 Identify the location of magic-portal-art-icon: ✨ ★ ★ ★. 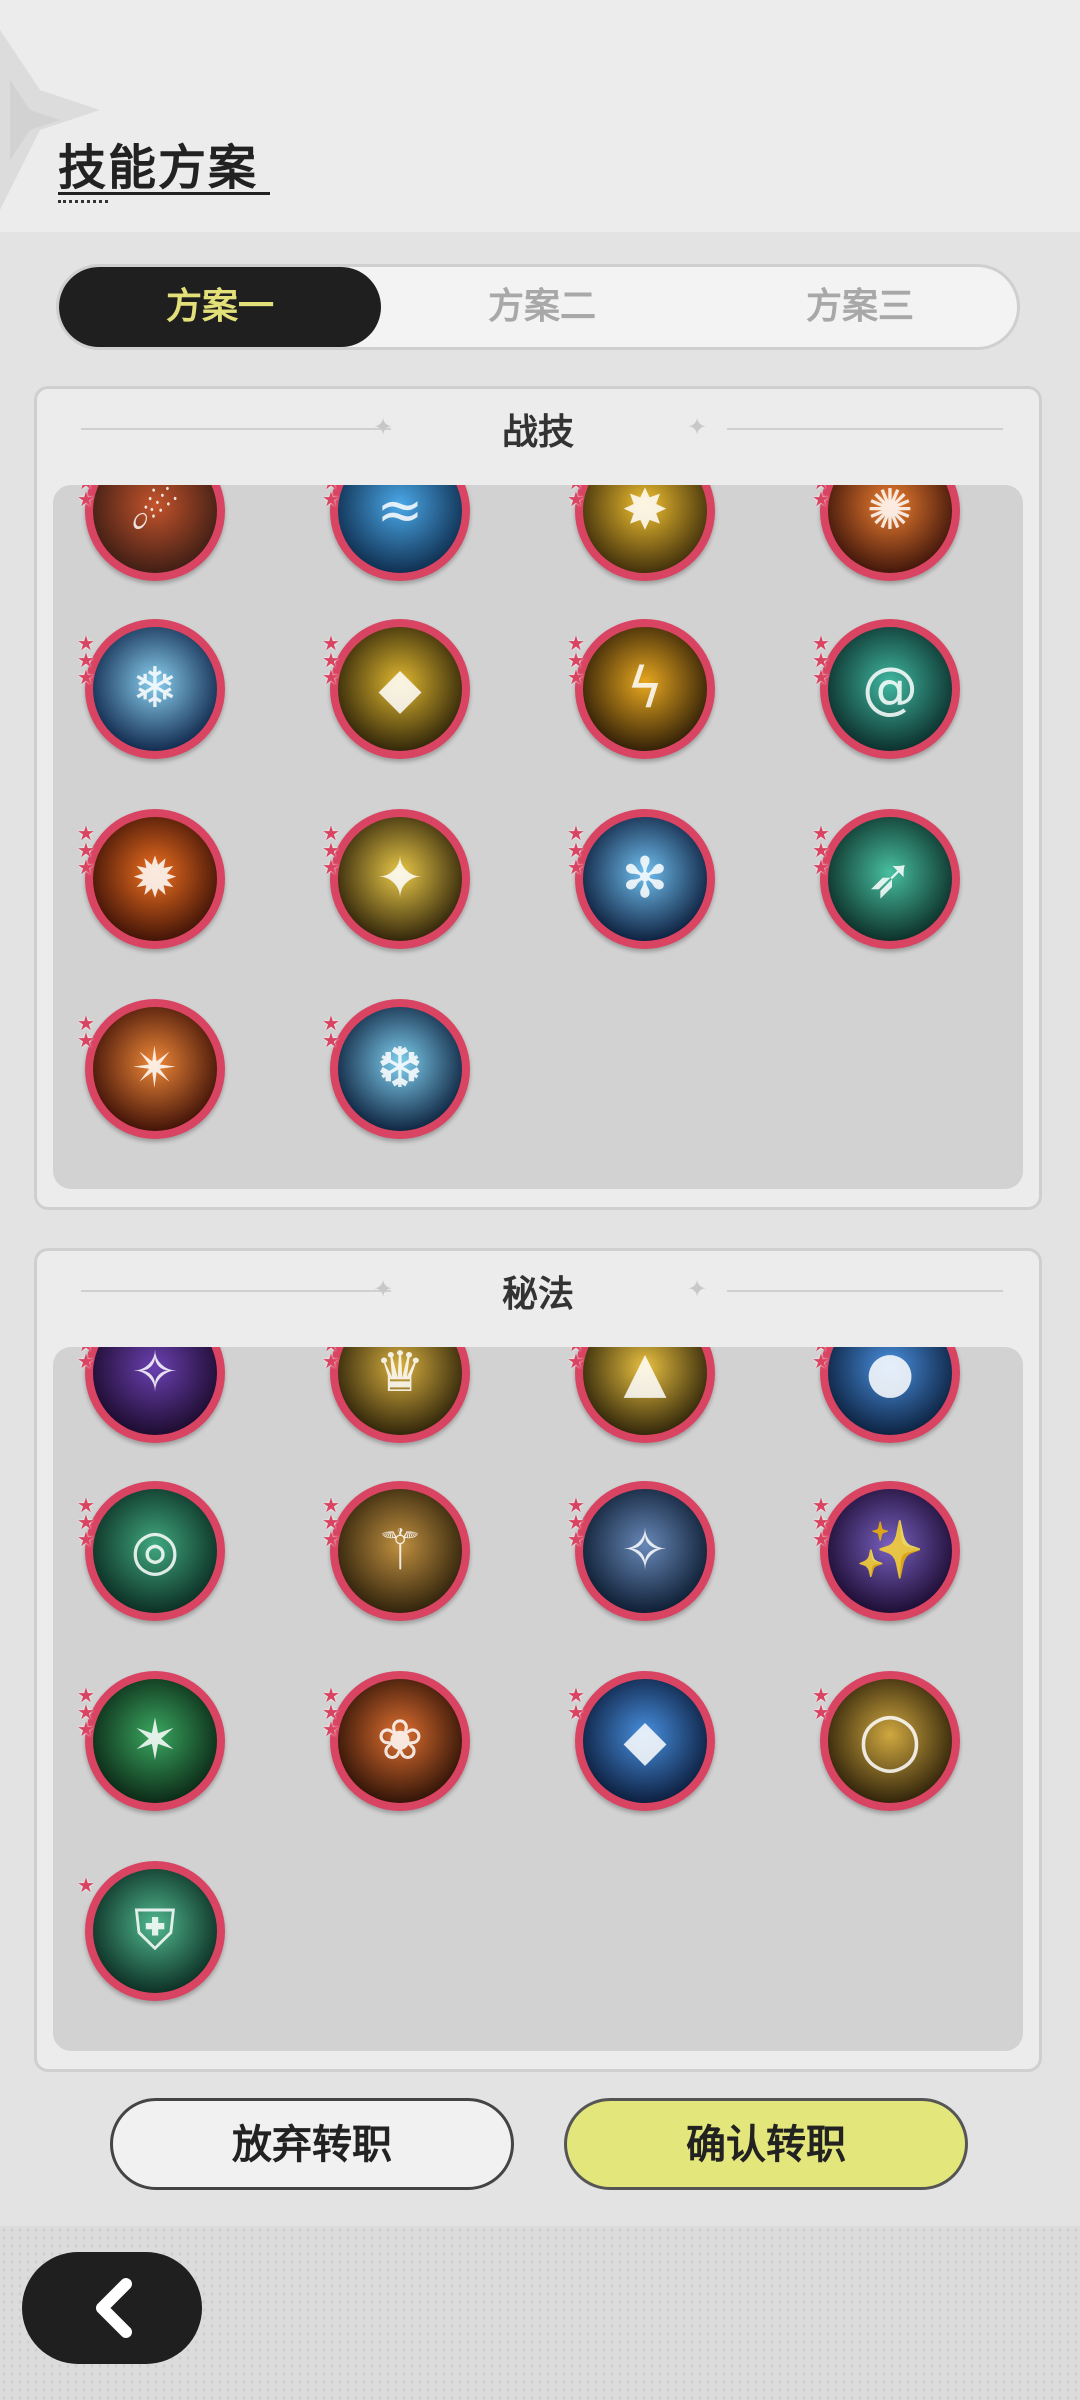
(886, 1551).